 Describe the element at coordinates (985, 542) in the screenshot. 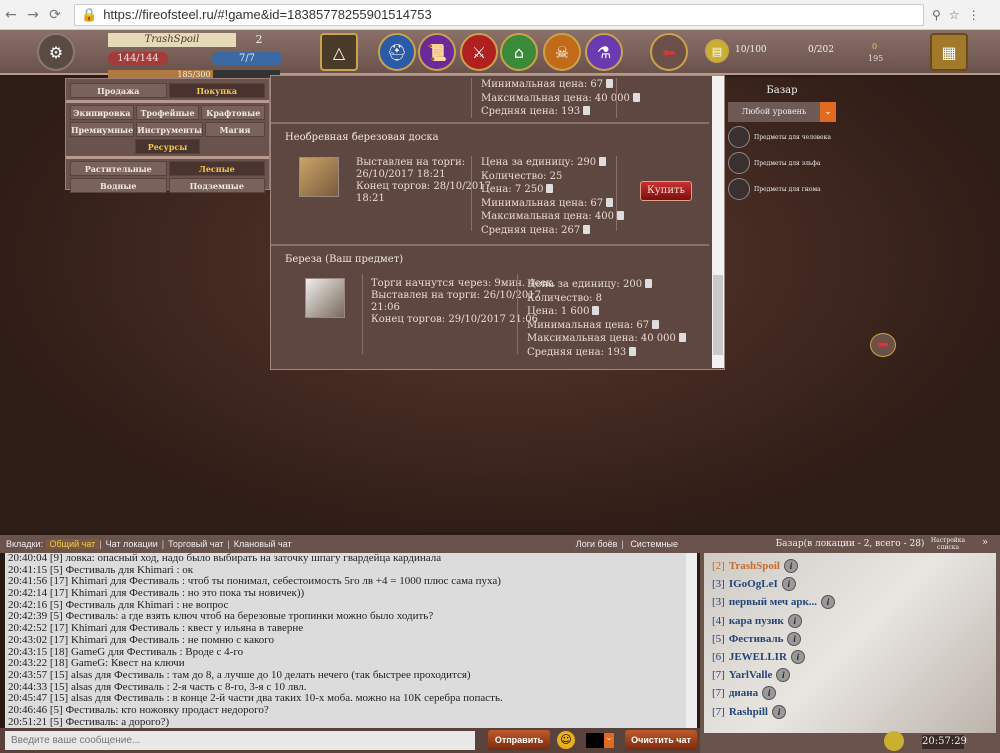

I see `collapse-icon: »` at that location.